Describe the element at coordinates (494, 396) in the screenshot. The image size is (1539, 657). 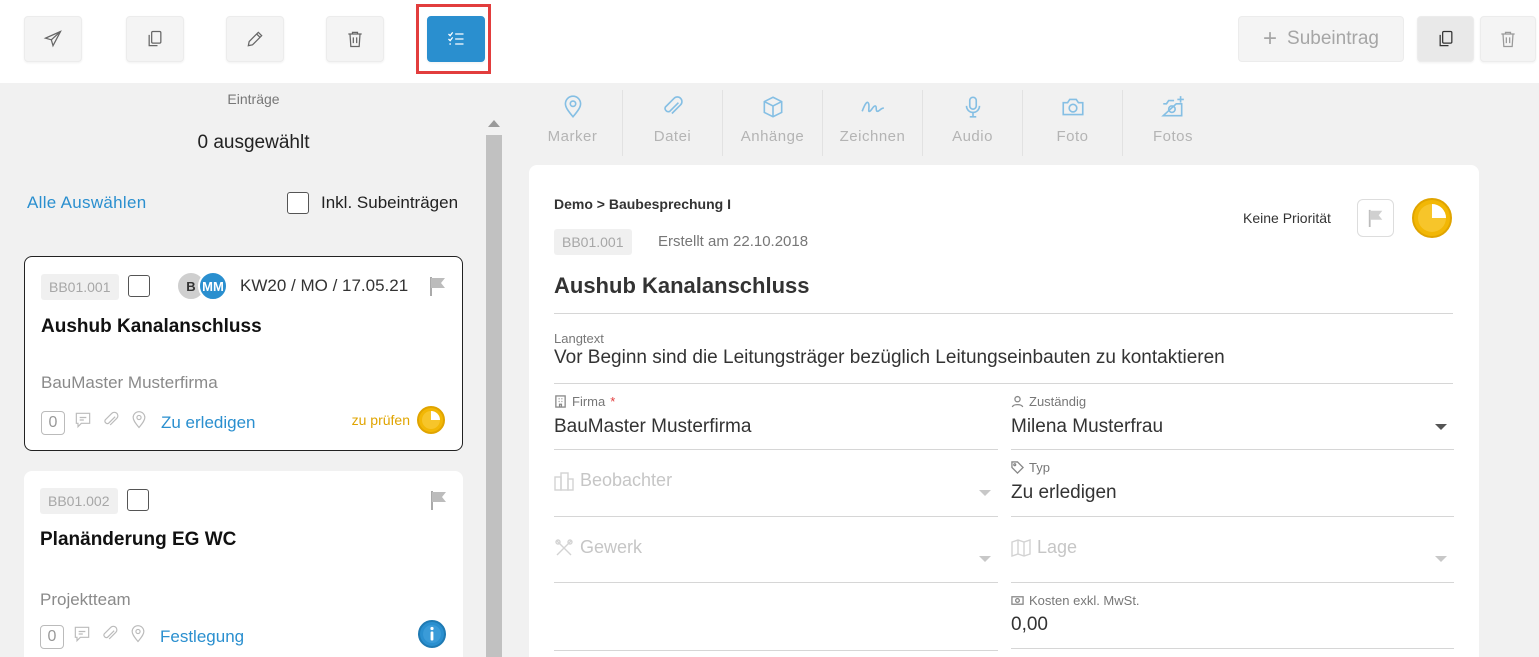
I see `scrollbar` at that location.